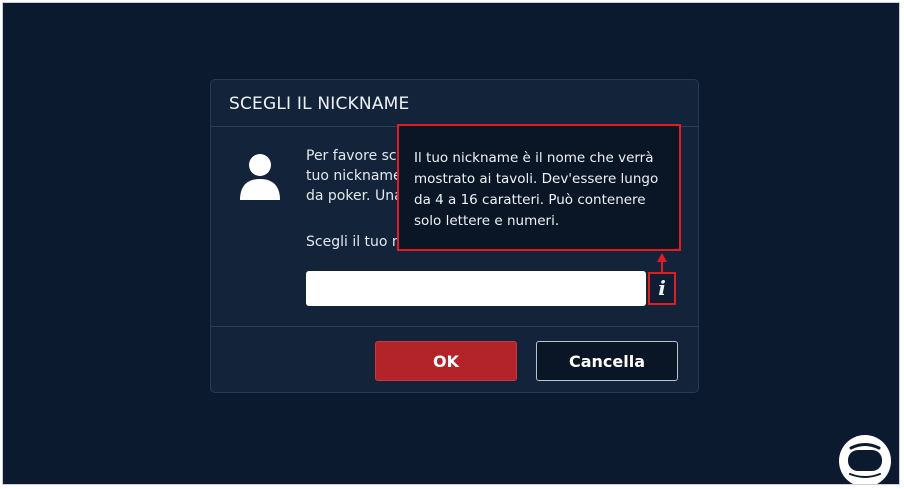 The height and width of the screenshot is (489, 904). I want to click on user-avatar-icon, so click(260, 177).